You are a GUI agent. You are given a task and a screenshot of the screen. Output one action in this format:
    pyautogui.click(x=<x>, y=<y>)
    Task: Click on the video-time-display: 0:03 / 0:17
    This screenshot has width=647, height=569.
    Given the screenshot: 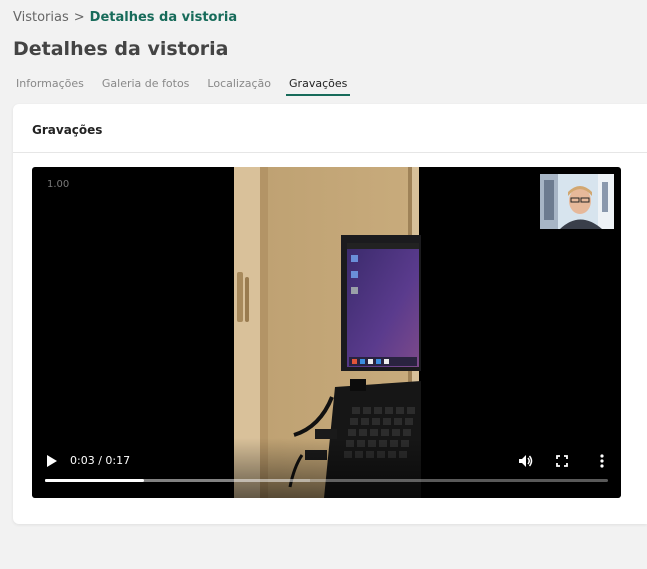 What is the action you would take?
    pyautogui.click(x=100, y=460)
    